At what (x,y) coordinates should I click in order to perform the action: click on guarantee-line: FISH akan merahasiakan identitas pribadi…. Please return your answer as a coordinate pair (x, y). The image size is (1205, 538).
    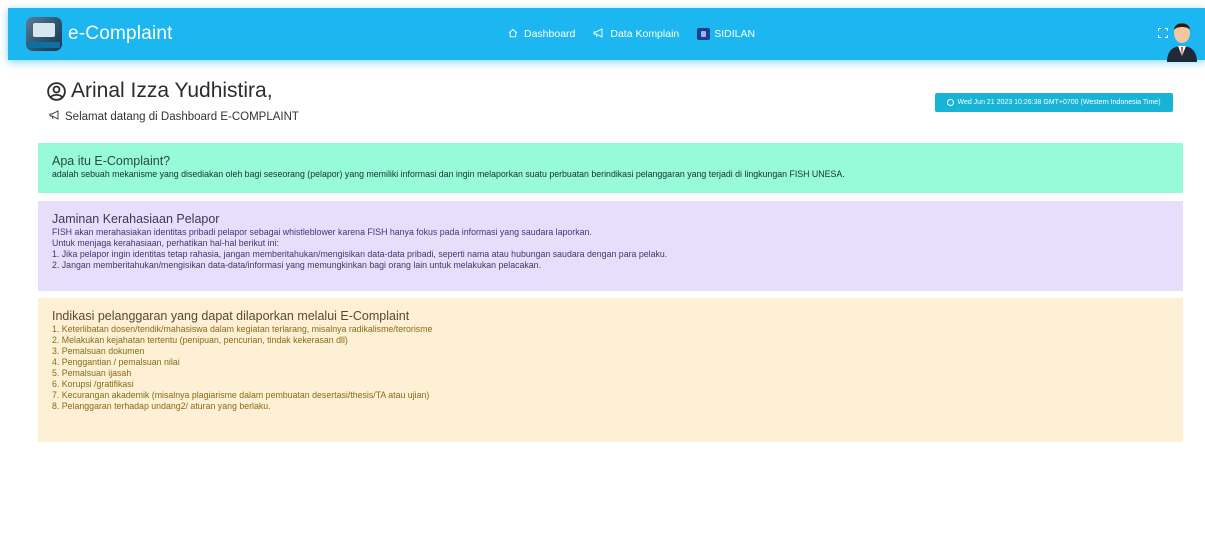
    Looking at the image, I should click on (322, 232).